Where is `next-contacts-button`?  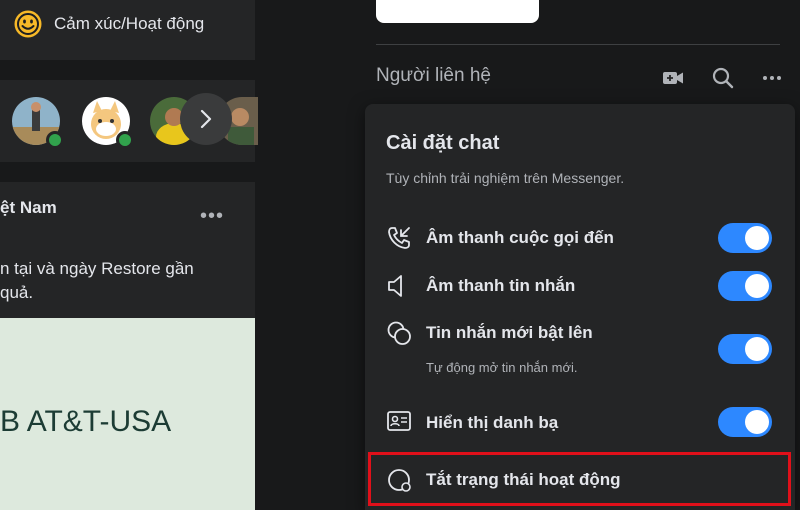
next-contacts-button is located at coordinates (206, 119).